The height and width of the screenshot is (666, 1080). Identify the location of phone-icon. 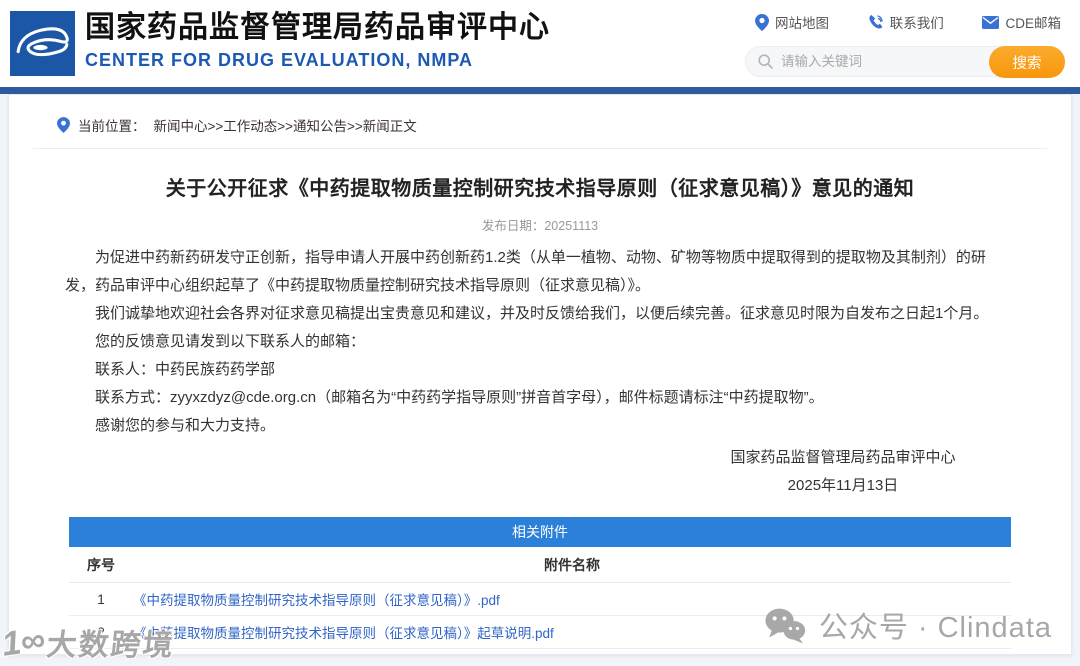
(876, 22).